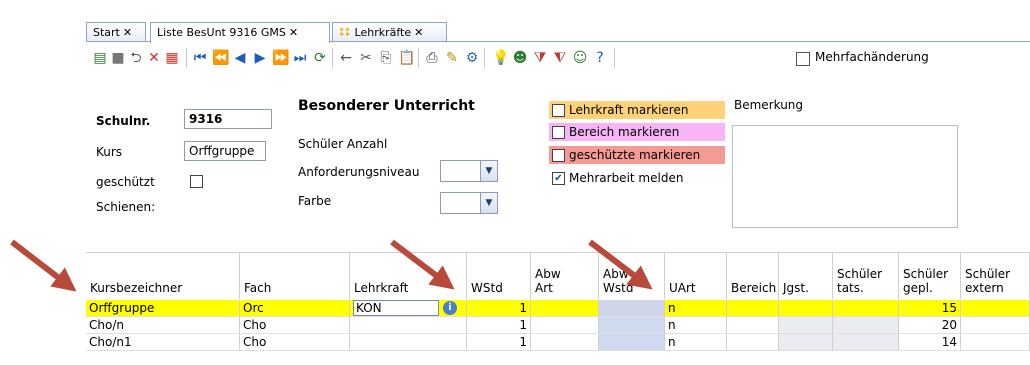 This screenshot has width=1030, height=365. What do you see at coordinates (432, 58) in the screenshot?
I see `print-icon: ⎙` at bounding box center [432, 58].